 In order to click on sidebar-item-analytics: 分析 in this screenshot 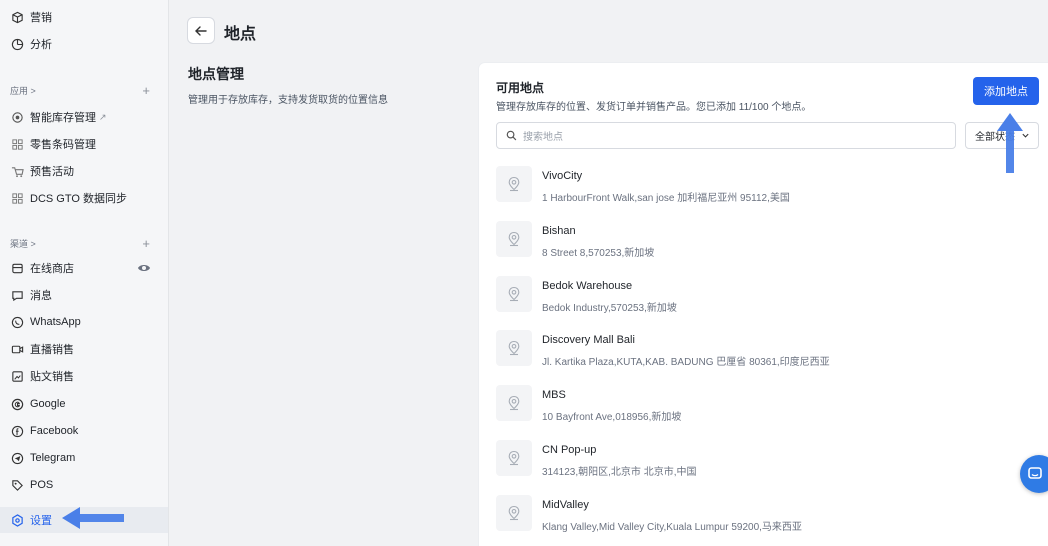, I will do `click(31, 44)`.